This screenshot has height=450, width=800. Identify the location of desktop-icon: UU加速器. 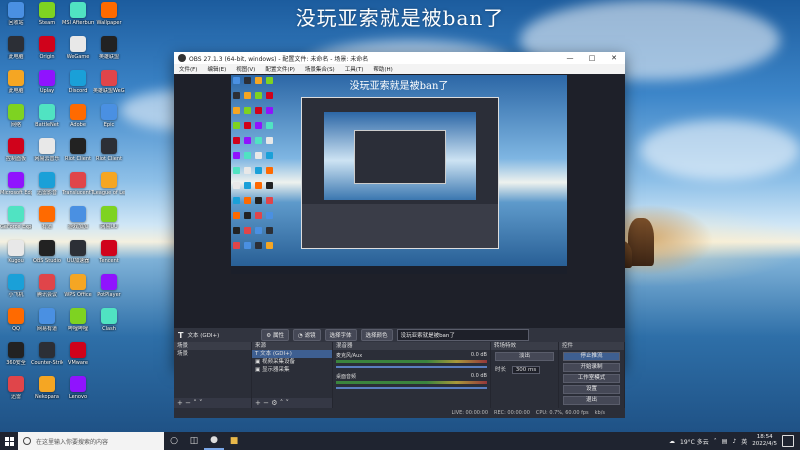
(78, 252).